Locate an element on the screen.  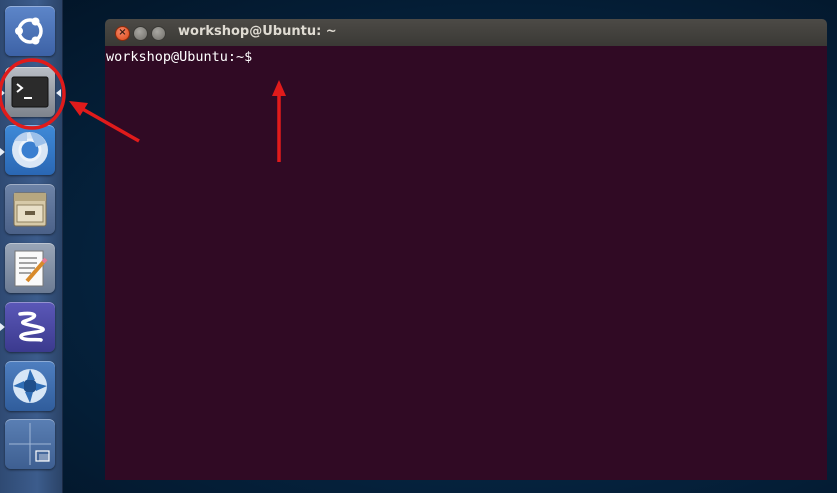
unity-launcher is located at coordinates (31, 246).